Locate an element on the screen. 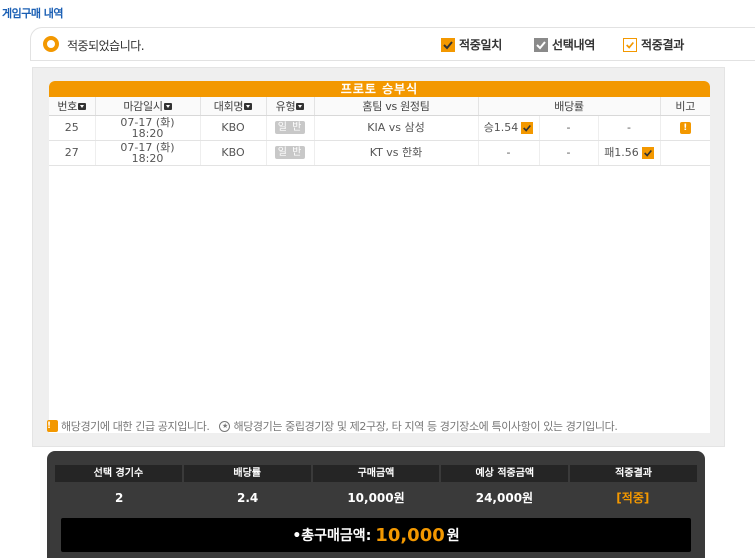 Image resolution: width=755 pixels, height=558 pixels. th-odds: 배당률 is located at coordinates (569, 106).